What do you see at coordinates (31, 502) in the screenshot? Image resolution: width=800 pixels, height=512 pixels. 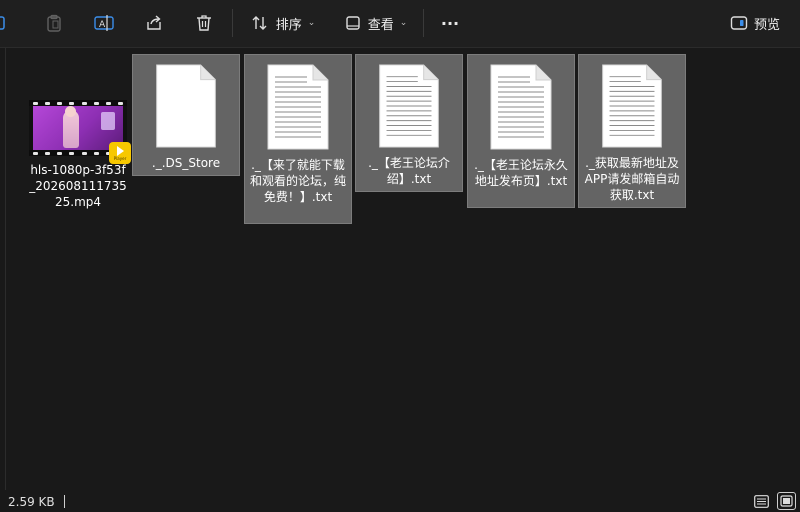 I see `selection-size: 2.59 KB` at bounding box center [31, 502].